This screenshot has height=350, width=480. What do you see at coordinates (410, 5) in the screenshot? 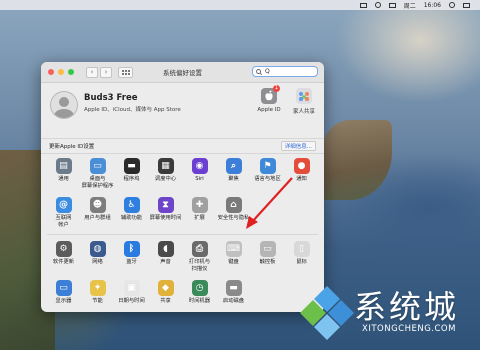
I see `menubar-day: 周二` at bounding box center [410, 5].